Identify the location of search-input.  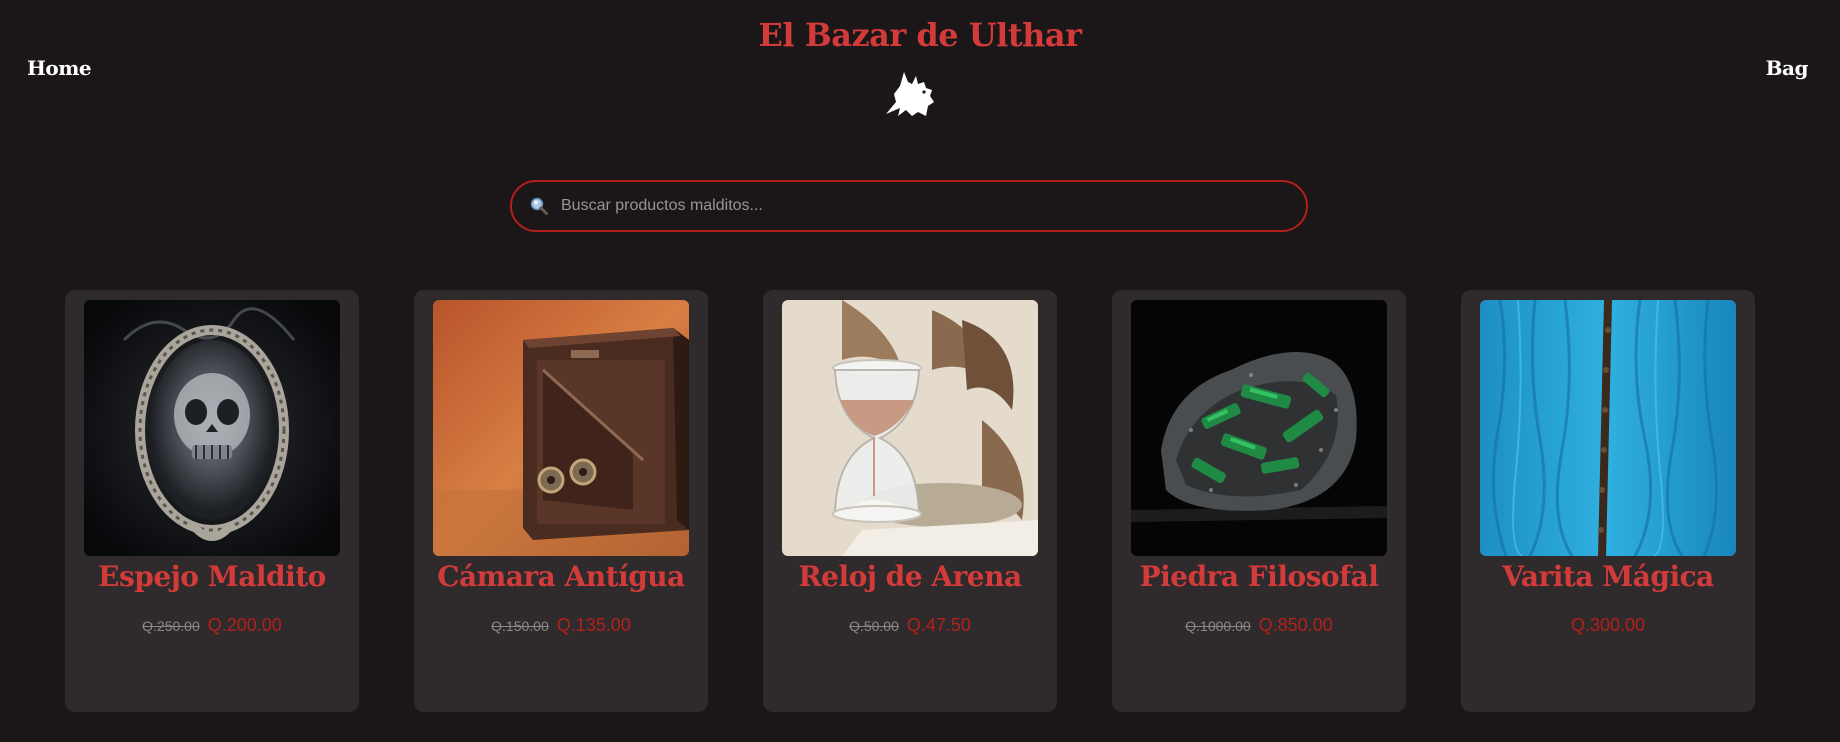
(923, 206).